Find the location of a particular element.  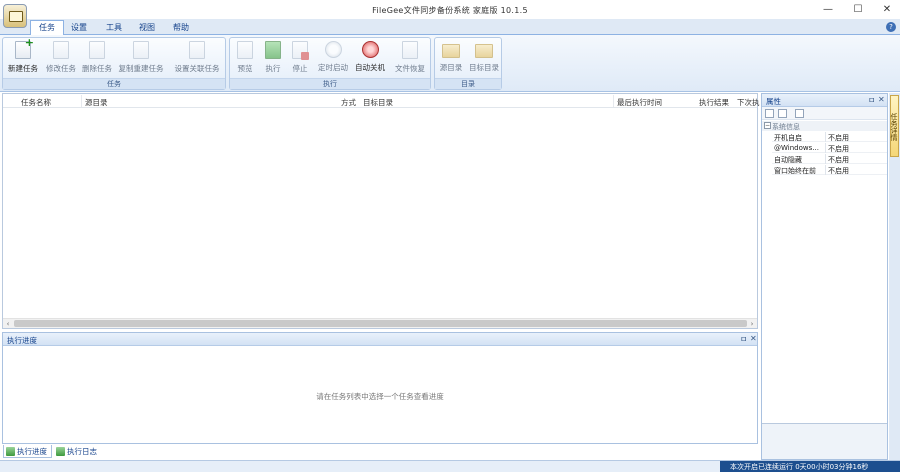

ribbon-group-label: 目录 is located at coordinates (468, 83).